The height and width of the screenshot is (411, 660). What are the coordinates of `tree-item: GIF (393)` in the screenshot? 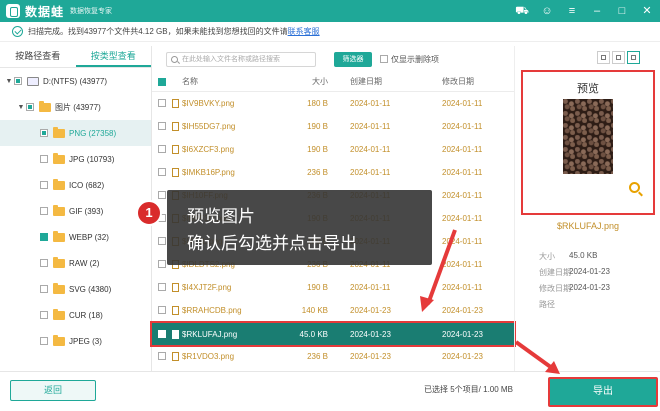 It's located at (75, 211).